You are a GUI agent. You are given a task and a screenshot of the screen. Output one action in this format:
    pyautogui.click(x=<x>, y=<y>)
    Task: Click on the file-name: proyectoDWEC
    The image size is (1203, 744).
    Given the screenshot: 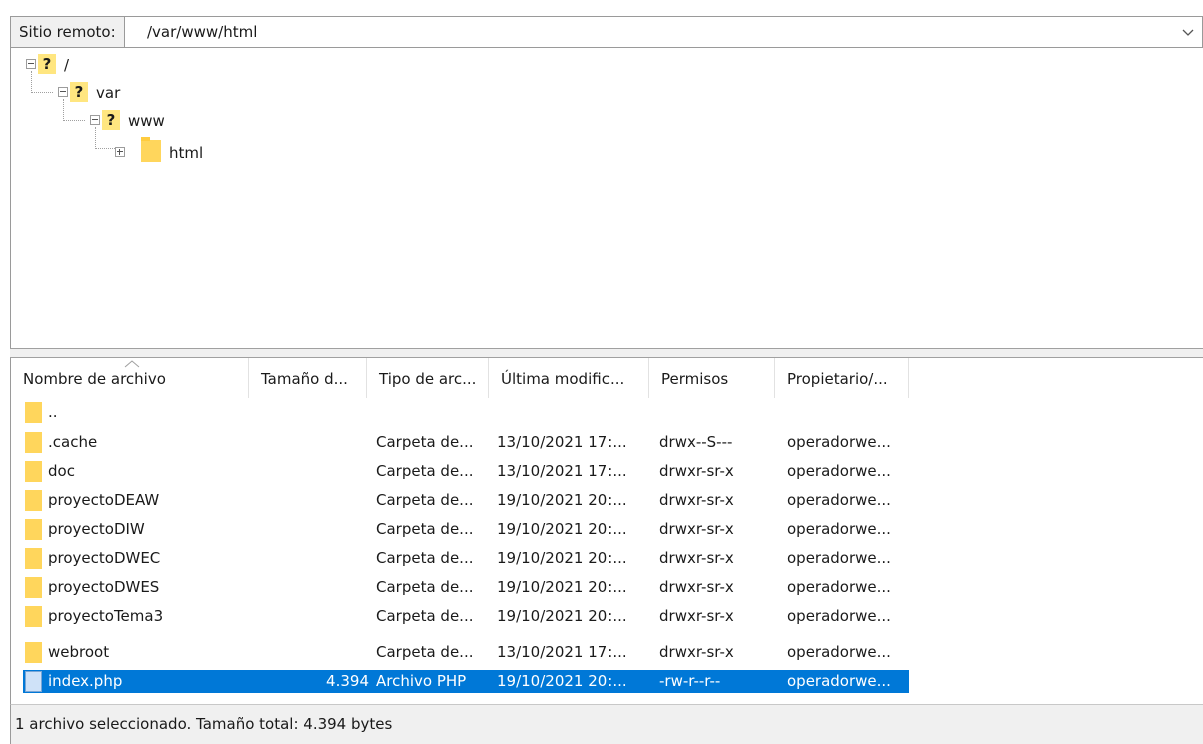 What is the action you would take?
    pyautogui.click(x=104, y=558)
    